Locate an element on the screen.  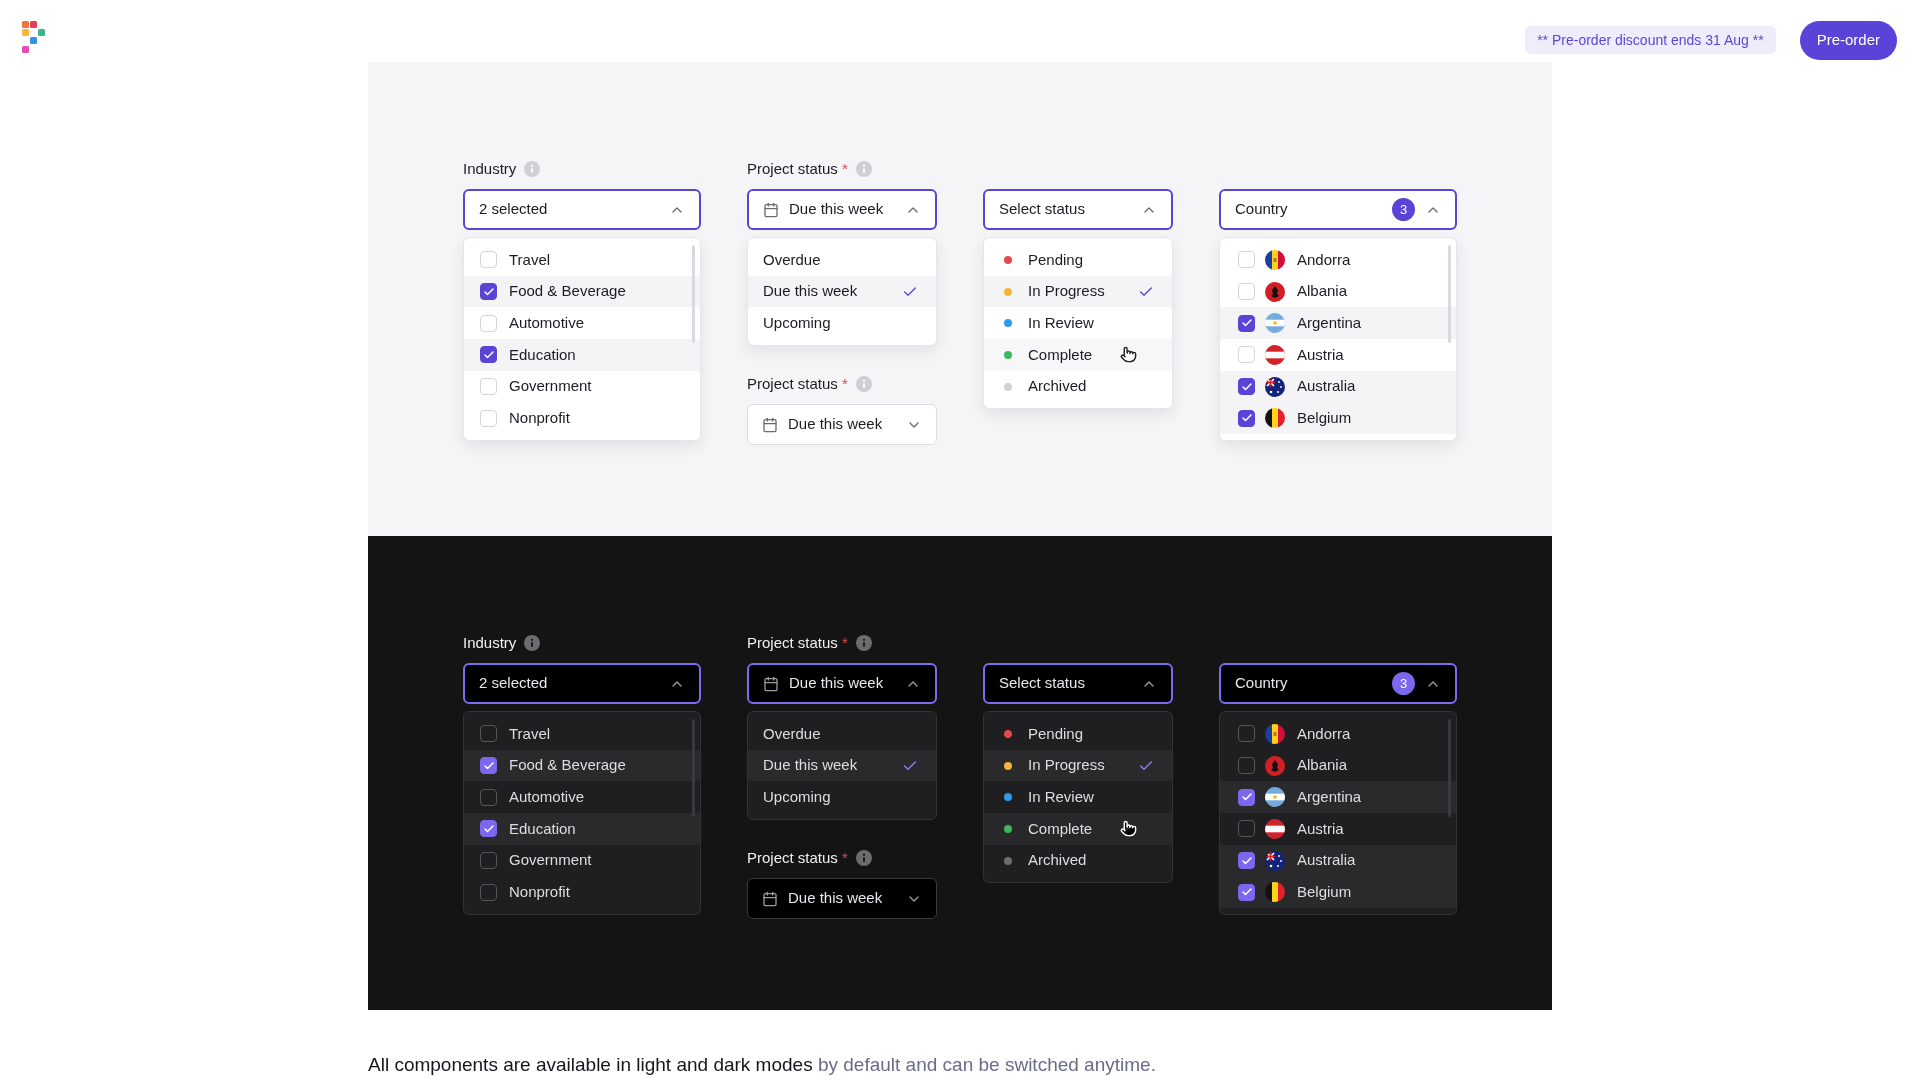
option-label: In Progress is located at coordinates (1066, 765).